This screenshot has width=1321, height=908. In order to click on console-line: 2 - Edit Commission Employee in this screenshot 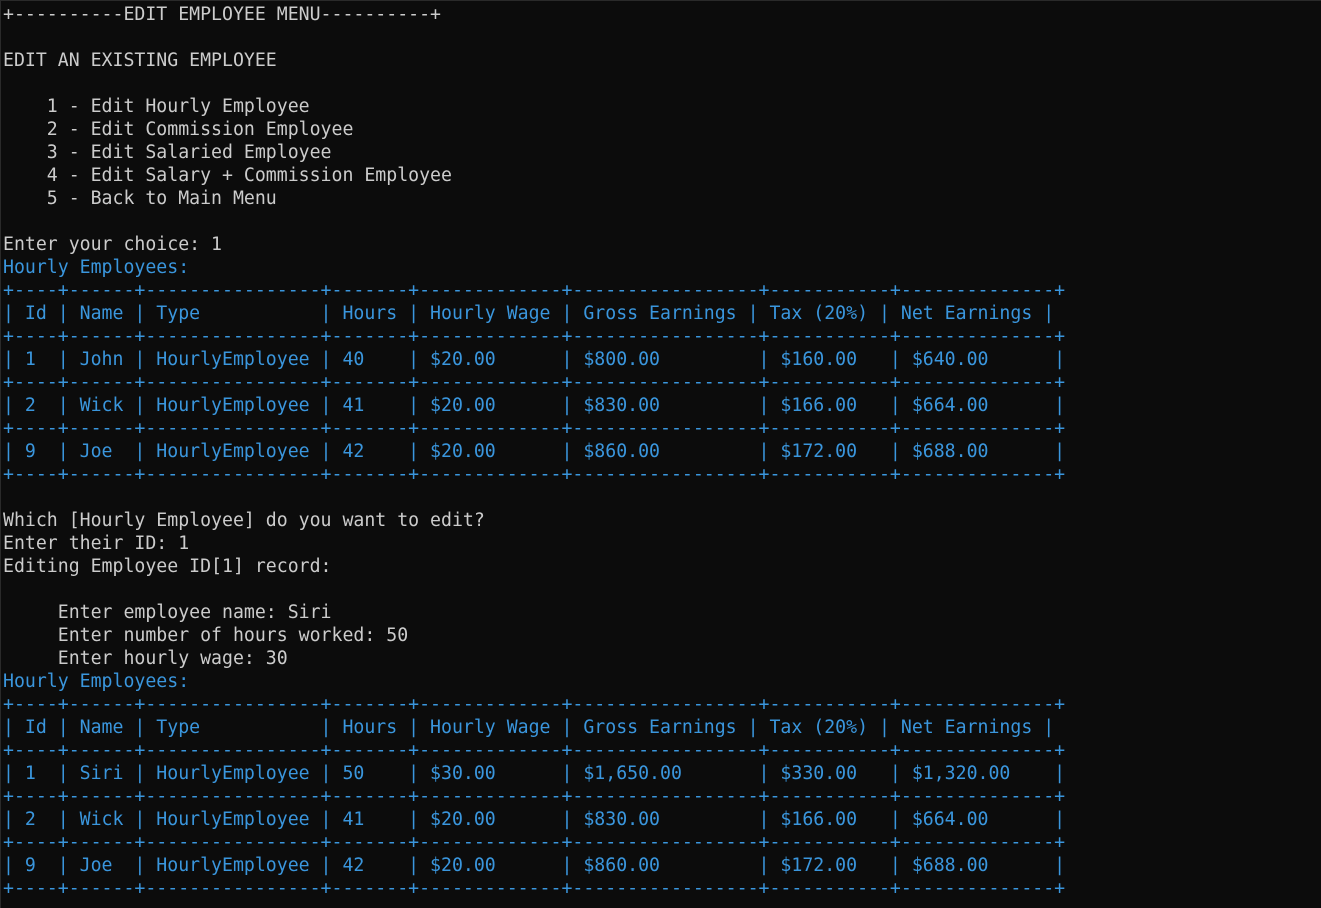, I will do `click(178, 129)`.